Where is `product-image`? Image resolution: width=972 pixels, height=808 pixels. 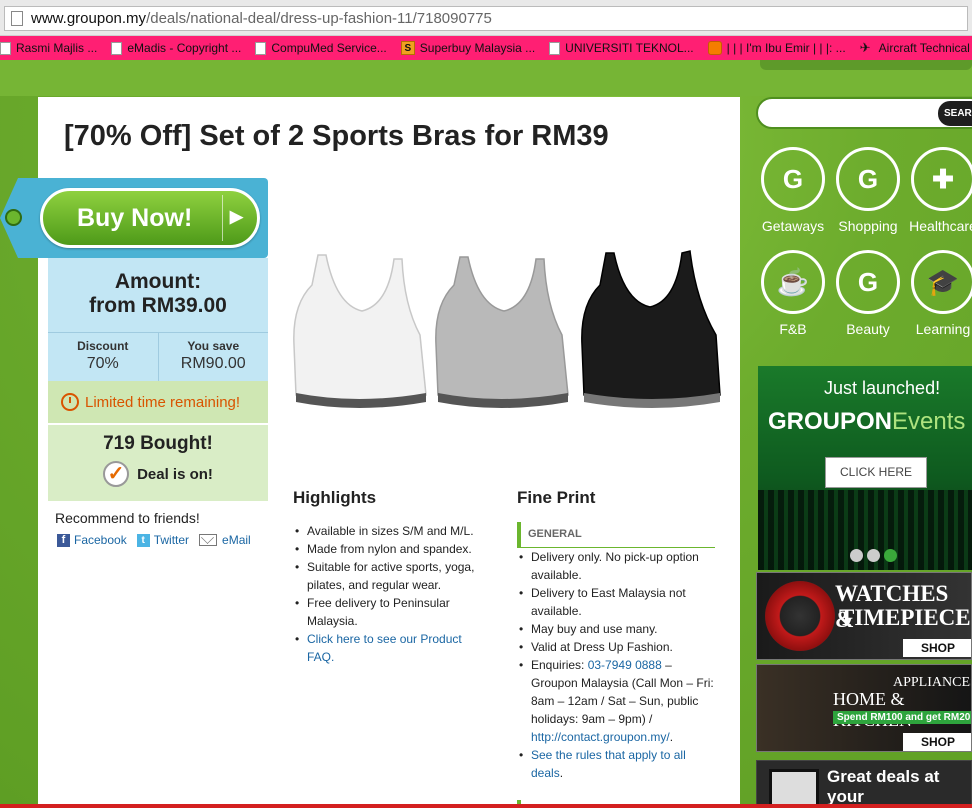 product-image is located at coordinates (507, 329).